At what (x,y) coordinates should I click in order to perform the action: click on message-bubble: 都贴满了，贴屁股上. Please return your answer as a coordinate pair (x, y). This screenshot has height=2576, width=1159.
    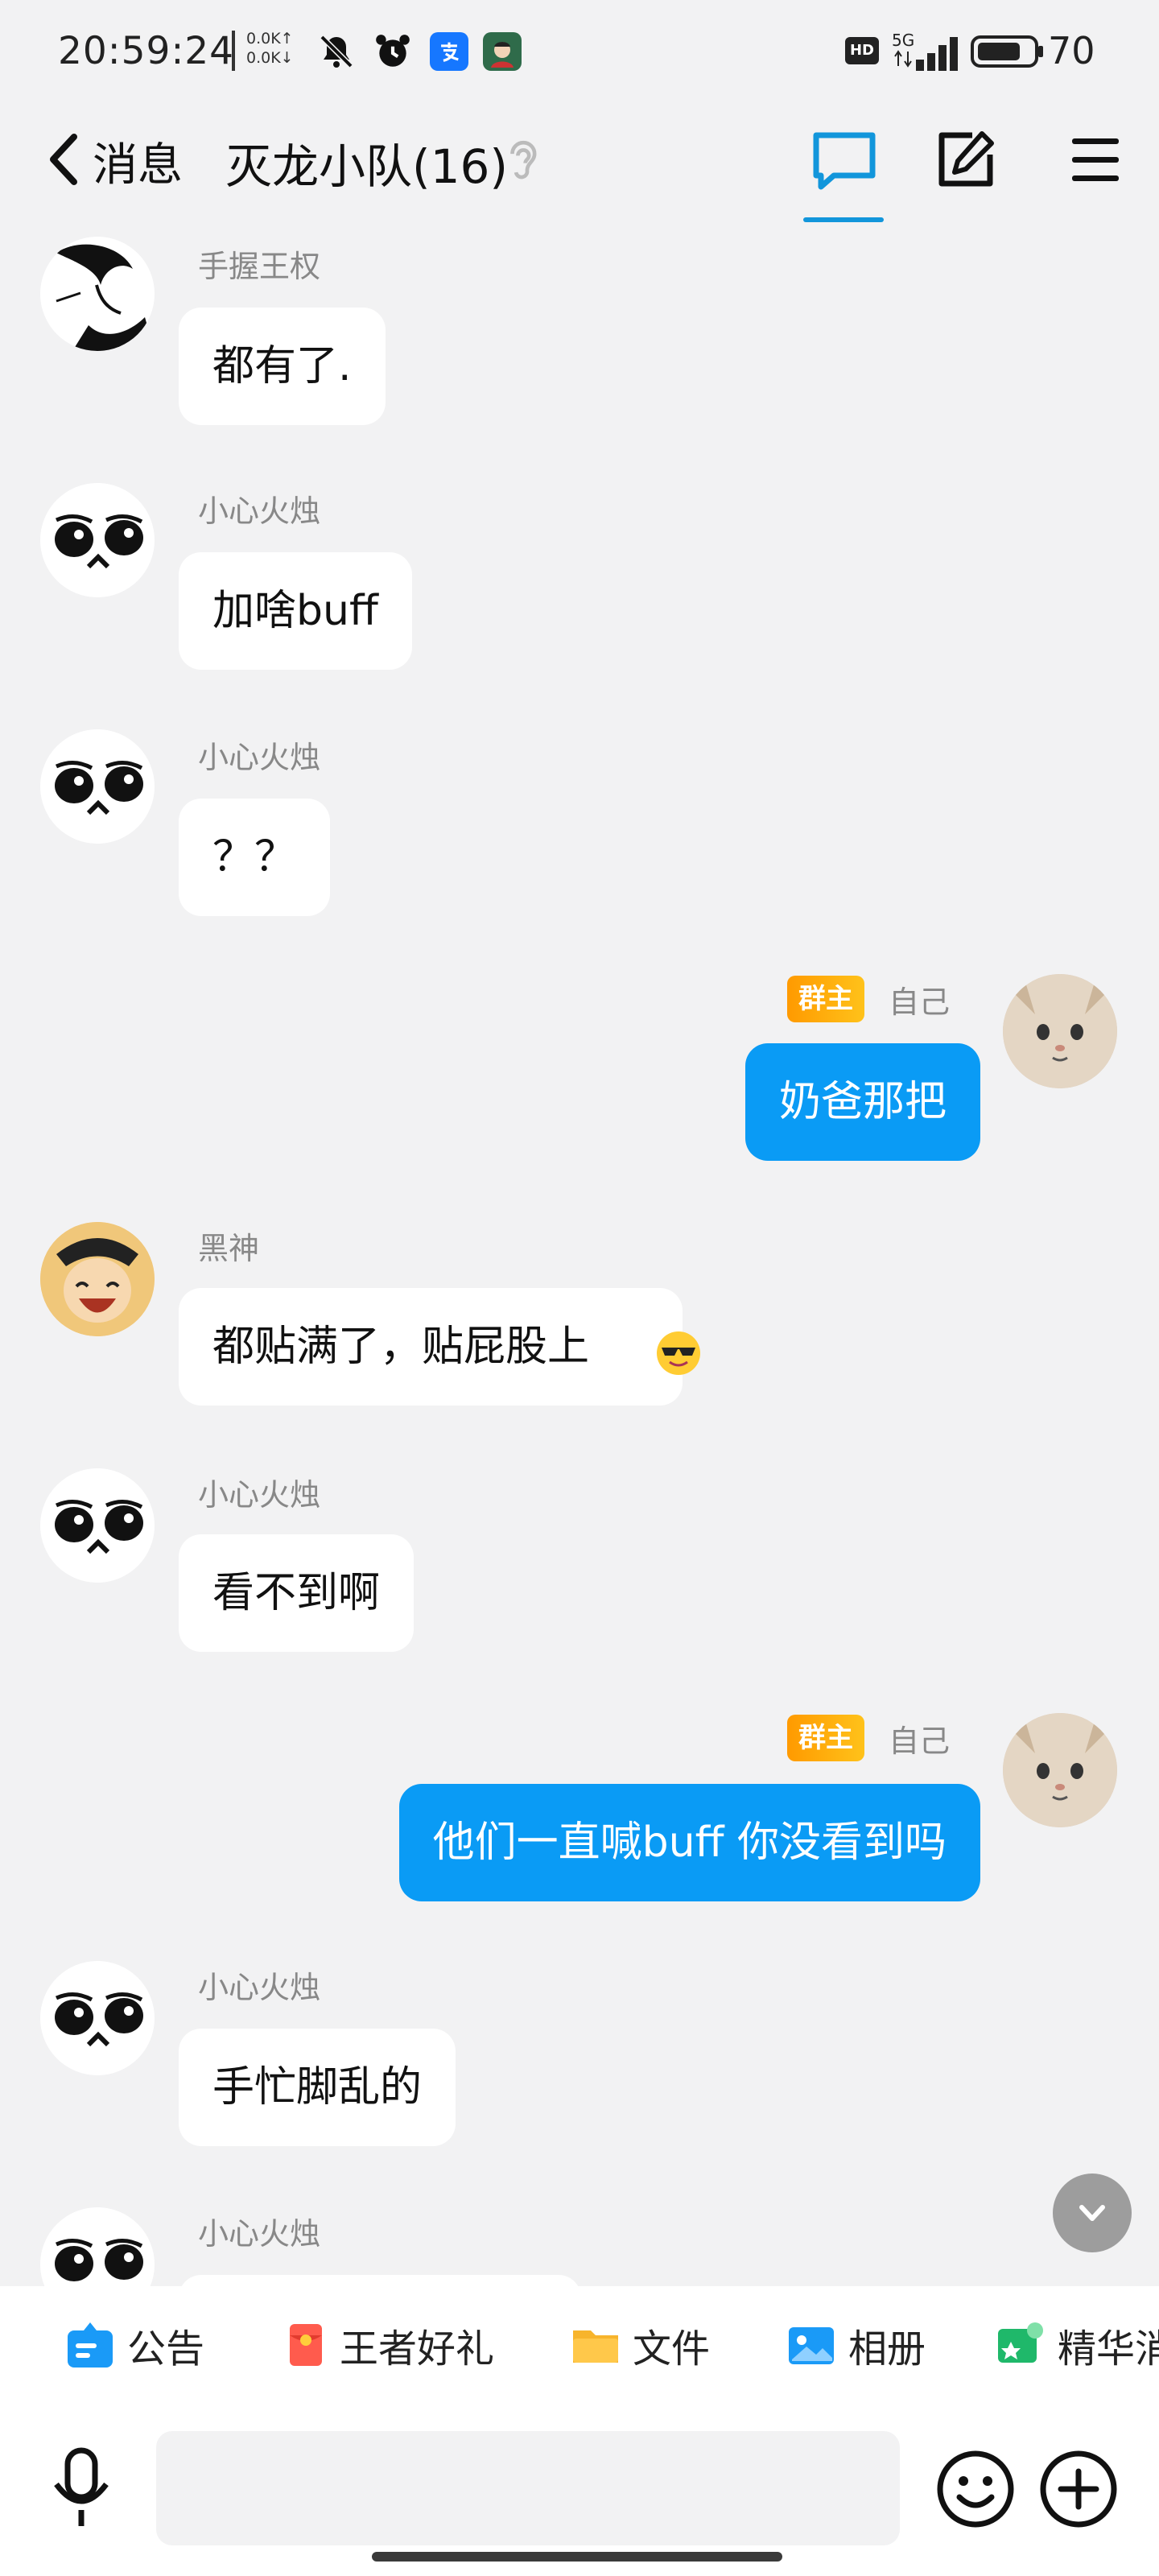
    Looking at the image, I should click on (431, 1347).